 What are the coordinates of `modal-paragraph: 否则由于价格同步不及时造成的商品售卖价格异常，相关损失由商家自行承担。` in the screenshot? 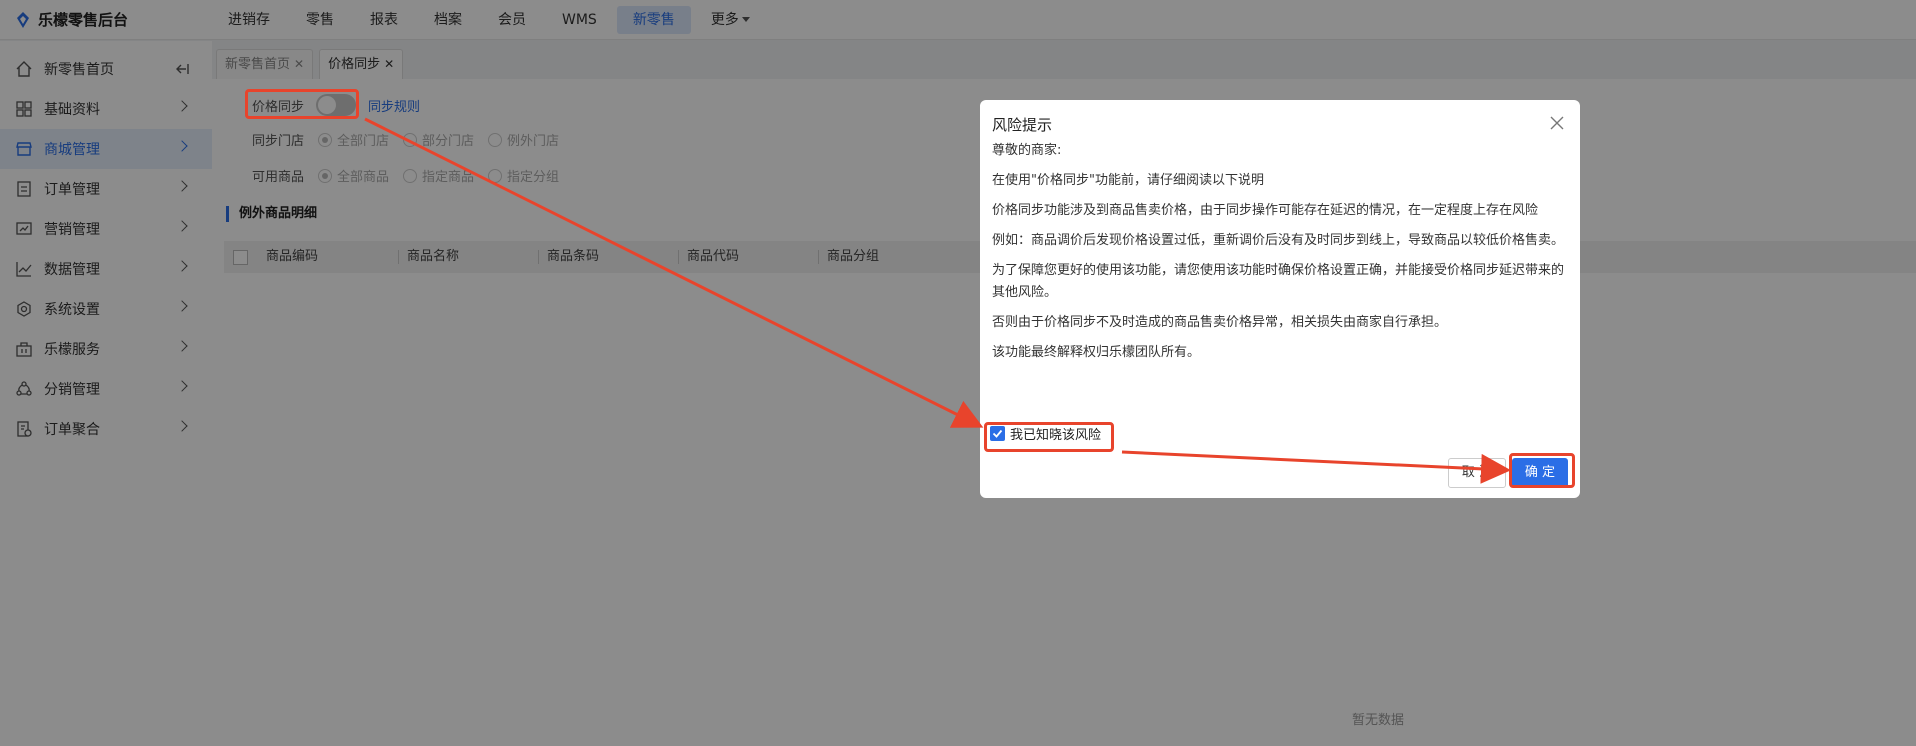 It's located at (1220, 322).